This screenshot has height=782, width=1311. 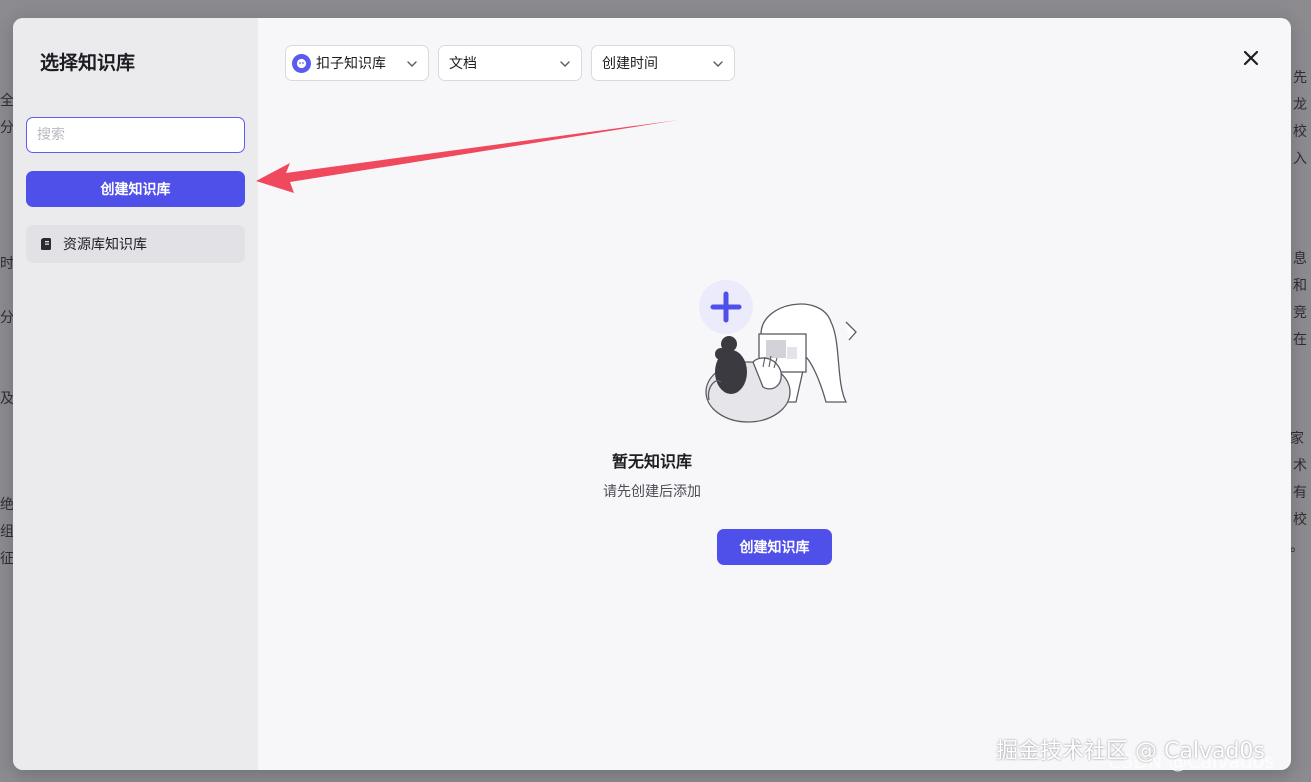 I want to click on watermark-primary: 掘金技术社区 @ Calvad0s, so click(x=1130, y=751).